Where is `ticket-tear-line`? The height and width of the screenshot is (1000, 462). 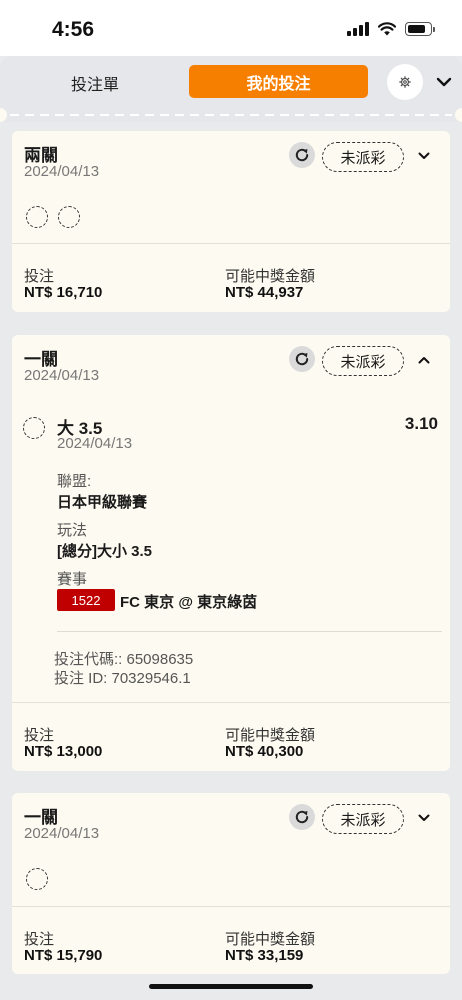
ticket-tear-line is located at coordinates (231, 115).